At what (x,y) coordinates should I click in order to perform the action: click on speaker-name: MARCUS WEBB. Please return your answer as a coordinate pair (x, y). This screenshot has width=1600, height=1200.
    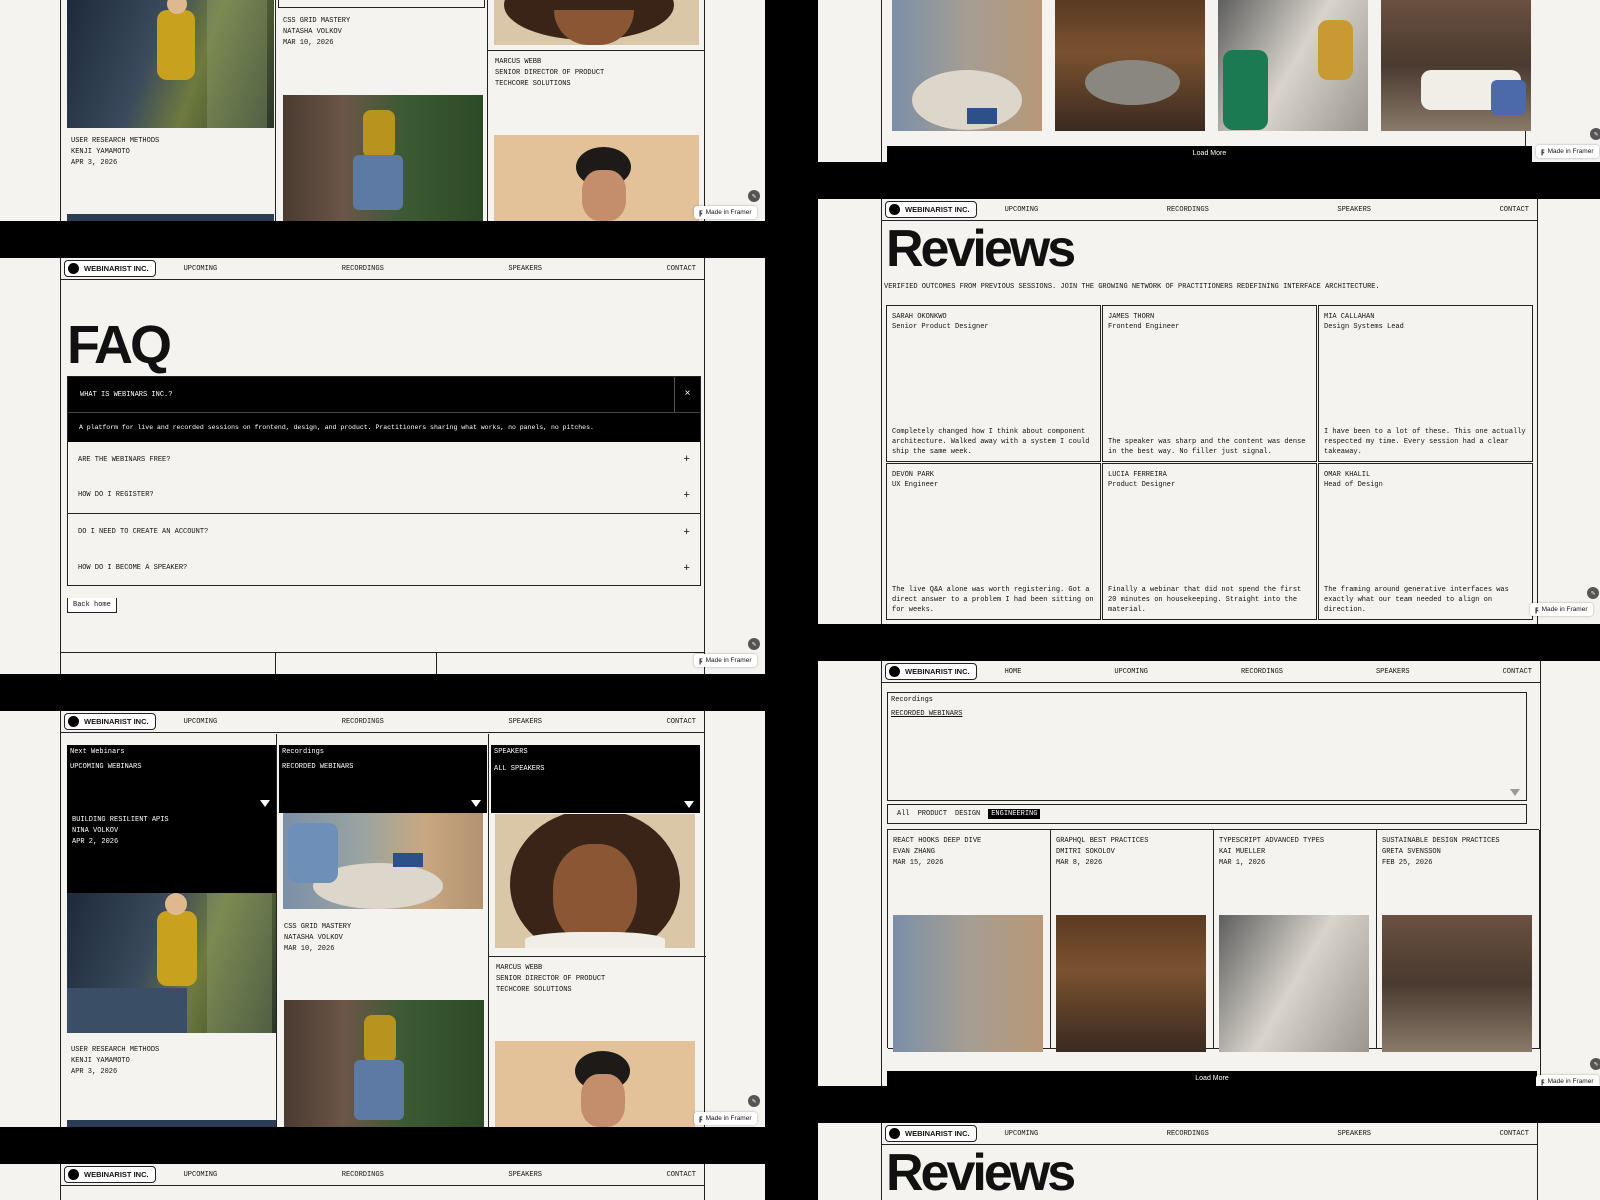
    Looking at the image, I should click on (519, 968).